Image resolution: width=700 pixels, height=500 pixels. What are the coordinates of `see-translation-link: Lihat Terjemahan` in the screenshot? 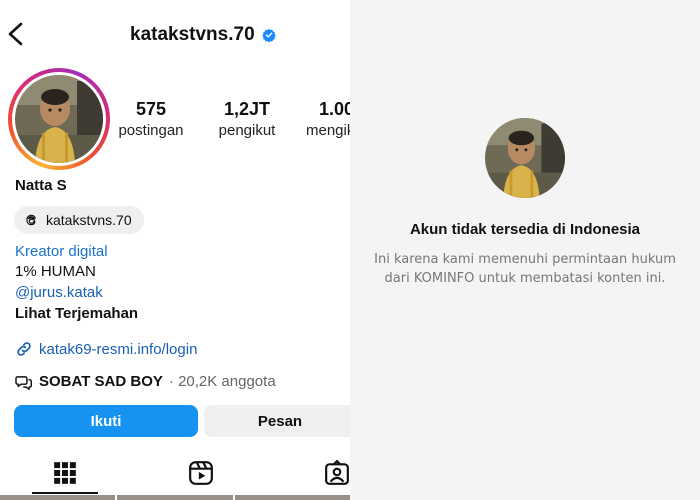 It's located at (76, 314).